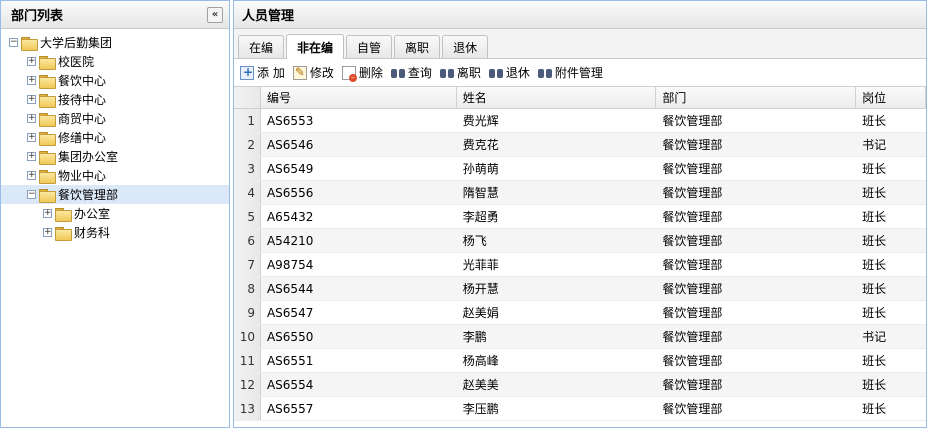 This screenshot has height=428, width=927. I want to click on table-cell: 赵美美, so click(480, 385).